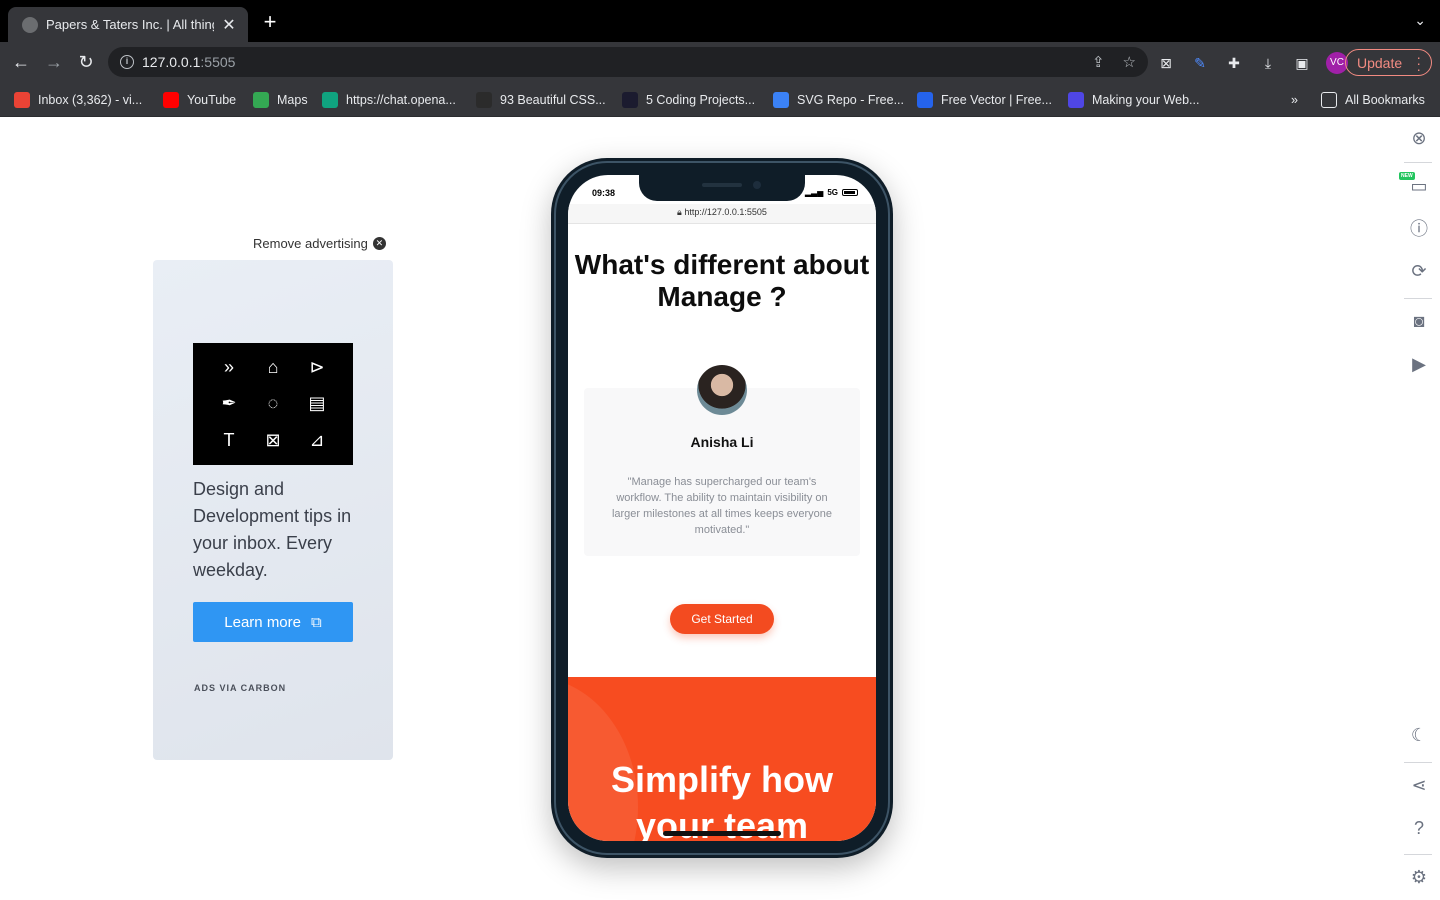 This screenshot has width=1440, height=900. I want to click on signal-icon: ▂▃▅, so click(814, 192).